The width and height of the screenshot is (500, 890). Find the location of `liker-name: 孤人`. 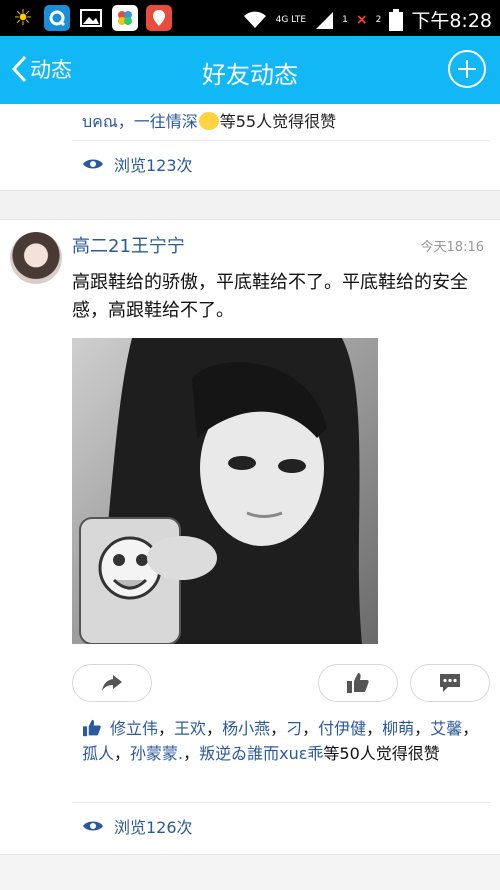

liker-name: 孤人 is located at coordinates (98, 753).